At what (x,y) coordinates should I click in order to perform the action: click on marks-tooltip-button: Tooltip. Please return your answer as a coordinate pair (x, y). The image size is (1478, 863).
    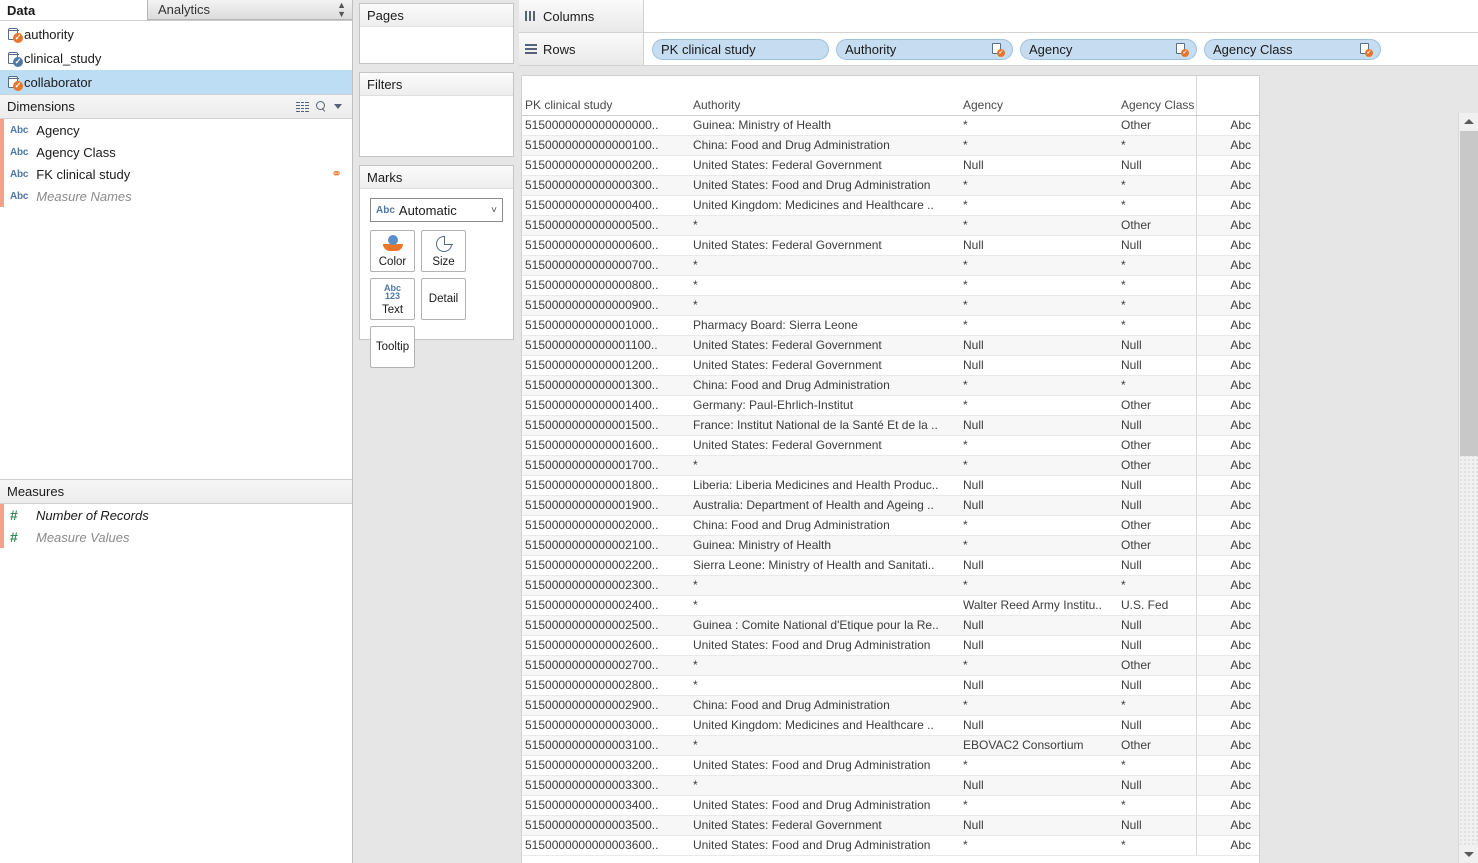
    Looking at the image, I should click on (392, 347).